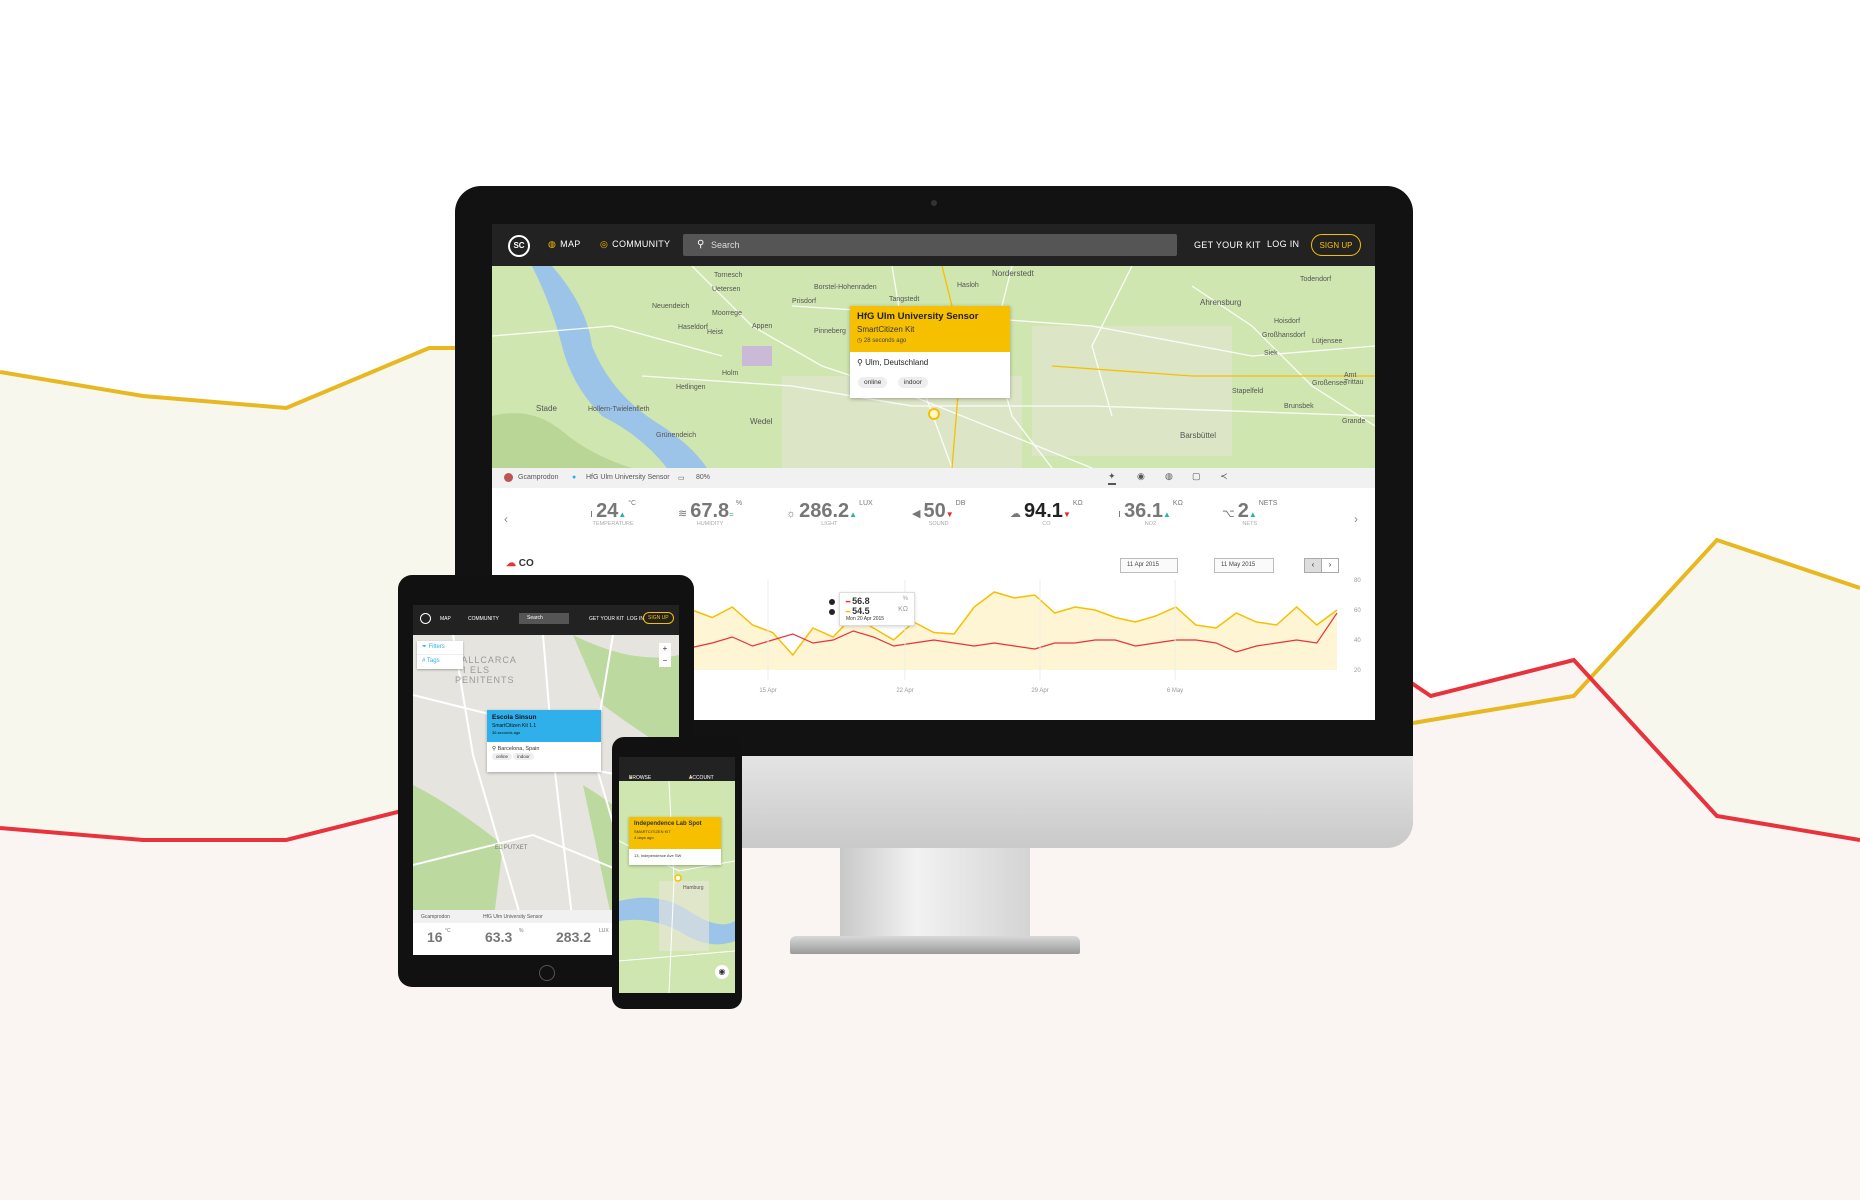 Image resolution: width=1860 pixels, height=1200 pixels. I want to click on prev-sensor-arrow: ‹, so click(506, 519).